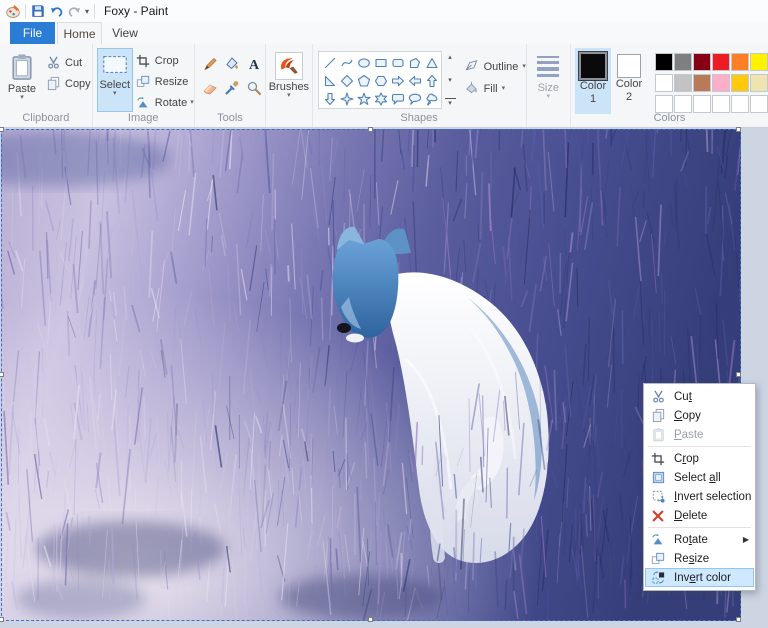 The width and height of the screenshot is (768, 628). I want to click on shape-pentagon, so click(364, 81).